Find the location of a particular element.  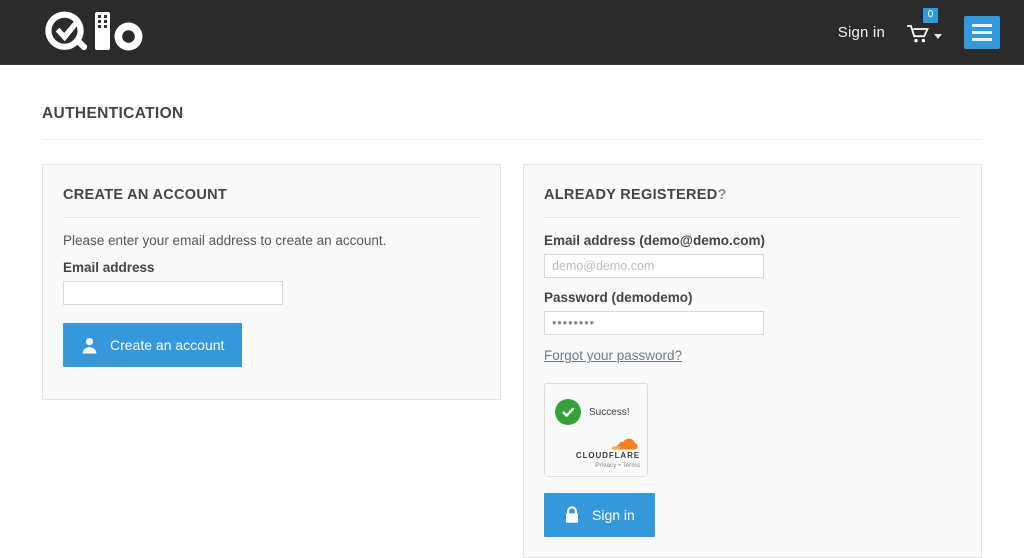

chevron-down-icon is located at coordinates (938, 36).